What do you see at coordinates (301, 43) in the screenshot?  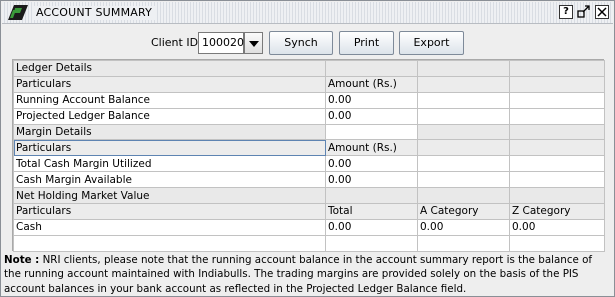 I see `synch-button: Synch` at bounding box center [301, 43].